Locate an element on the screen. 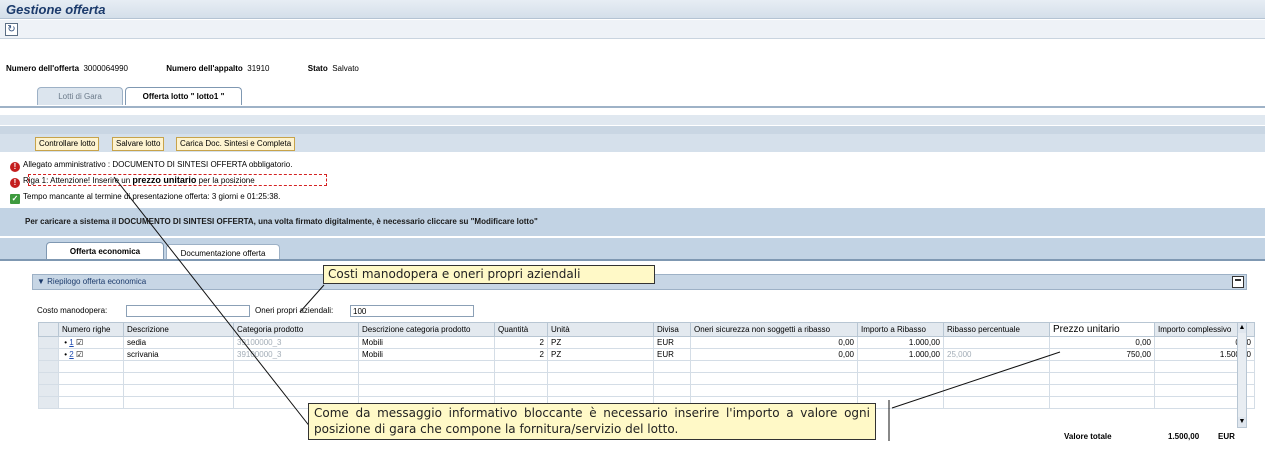  window-title: Gestione offerta is located at coordinates (56, 9).